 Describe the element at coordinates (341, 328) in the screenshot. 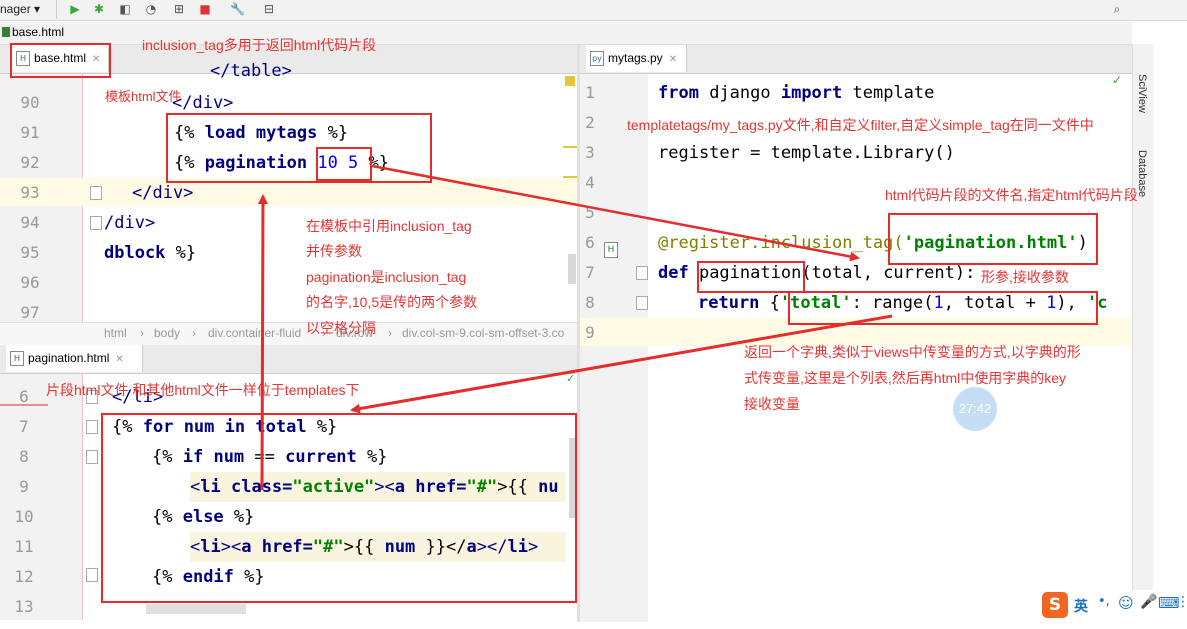

I see `annotation-note: 以空格分隔` at that location.